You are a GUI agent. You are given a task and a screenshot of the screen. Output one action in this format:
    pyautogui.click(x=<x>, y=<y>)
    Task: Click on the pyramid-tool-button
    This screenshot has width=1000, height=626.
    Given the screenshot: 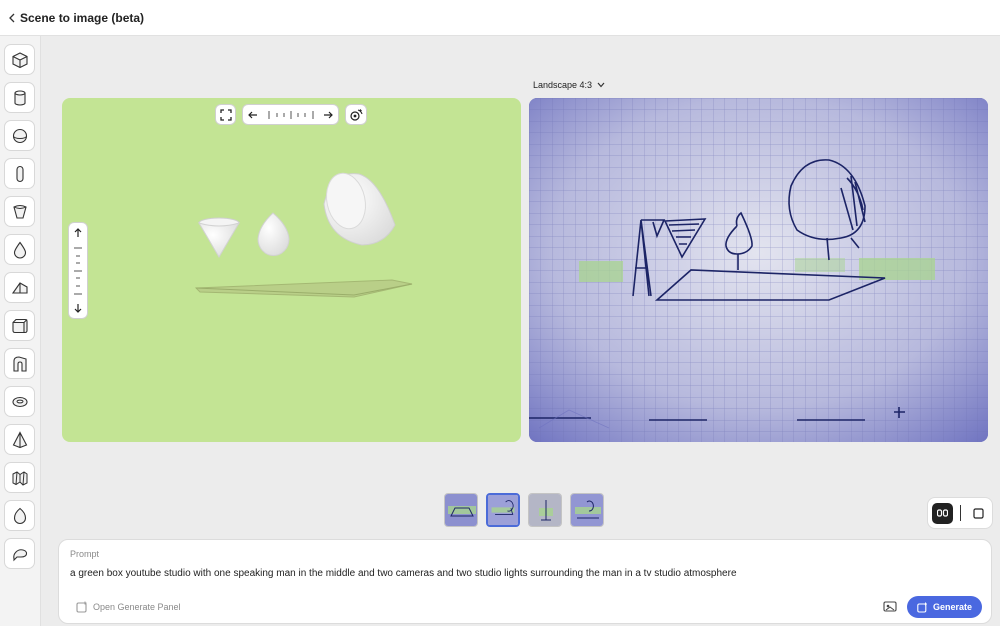 What is the action you would take?
    pyautogui.click(x=19, y=439)
    